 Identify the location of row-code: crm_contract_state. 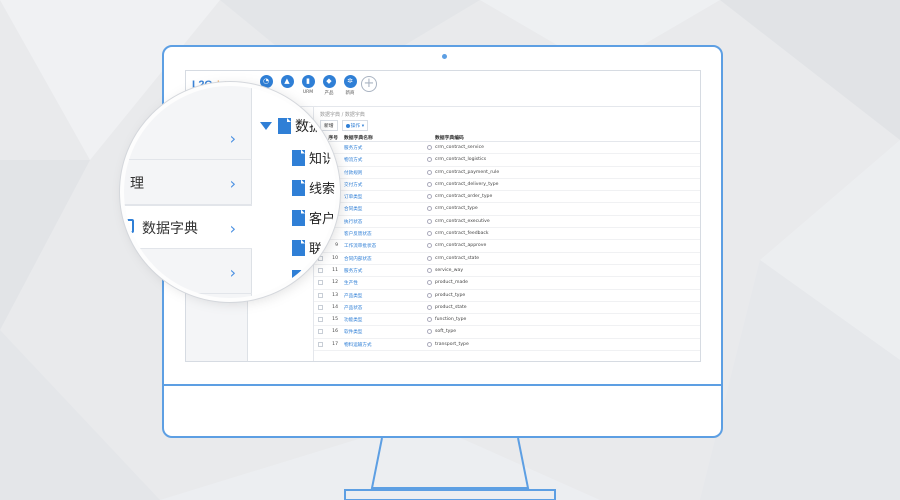
(457, 258).